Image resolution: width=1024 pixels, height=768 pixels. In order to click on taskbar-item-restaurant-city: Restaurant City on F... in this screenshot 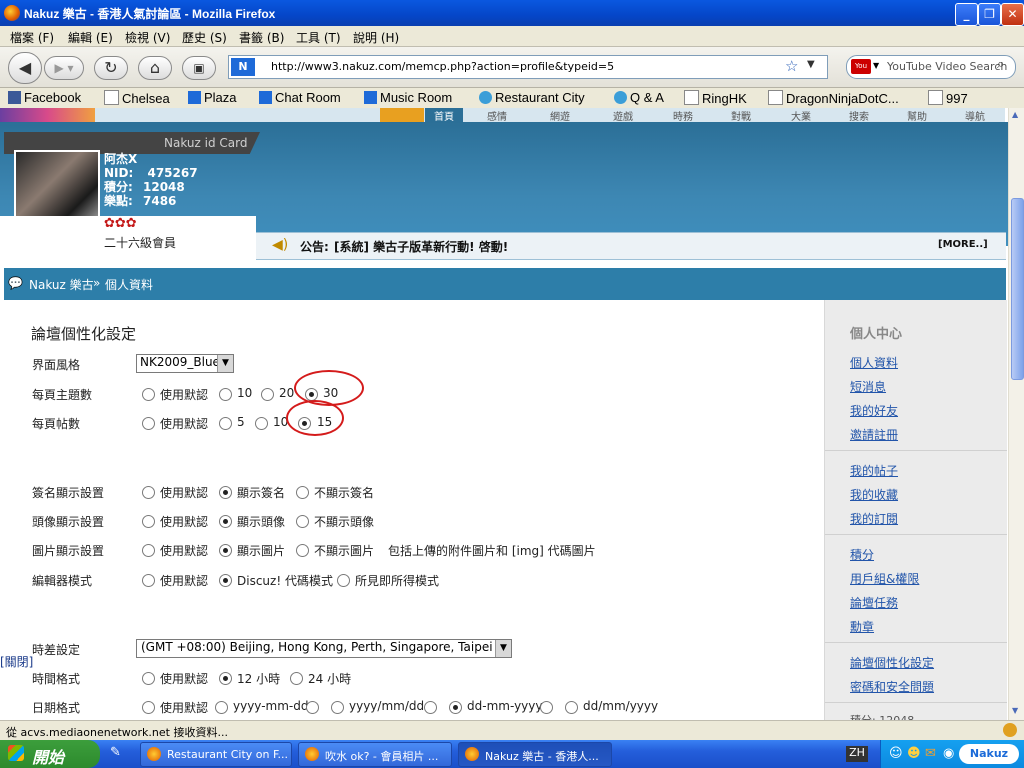, I will do `click(216, 754)`.